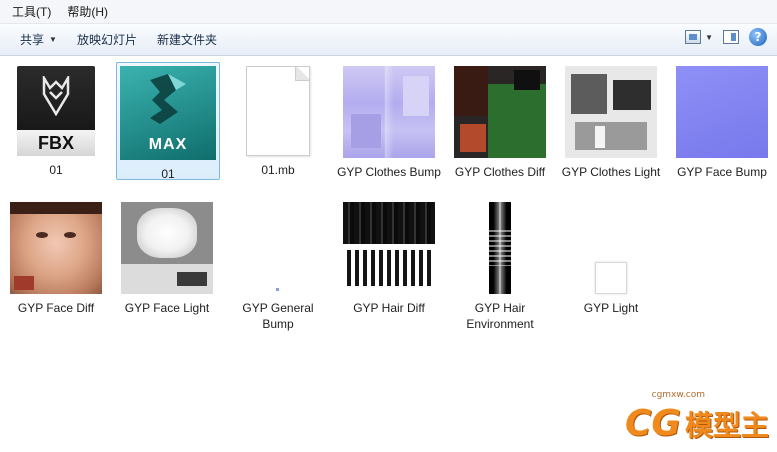 This screenshot has height=452, width=777. I want to click on thumbnail-frame, so click(611, 248).